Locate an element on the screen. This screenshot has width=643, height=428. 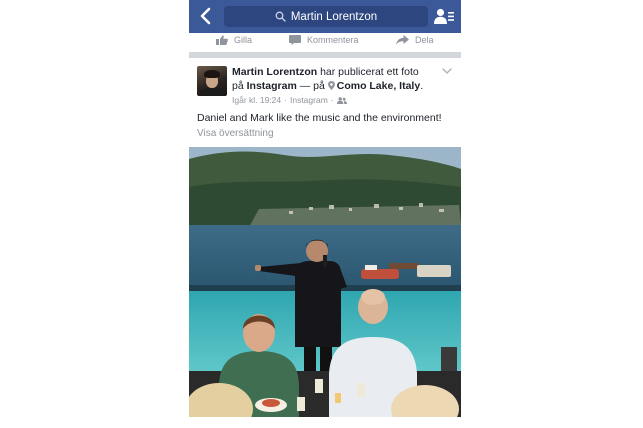
chevron-down-icon is located at coordinates (447, 71).